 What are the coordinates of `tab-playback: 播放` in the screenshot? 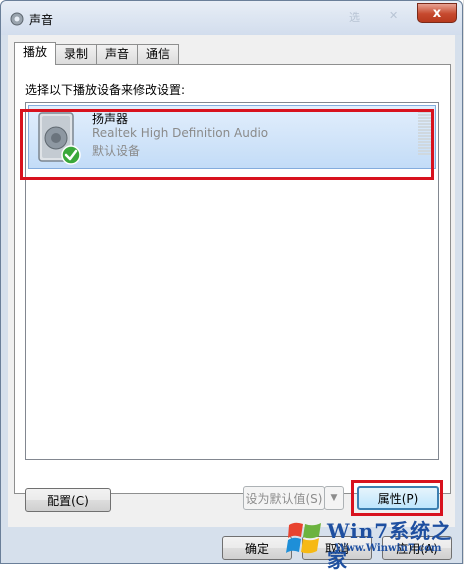 It's located at (35, 53).